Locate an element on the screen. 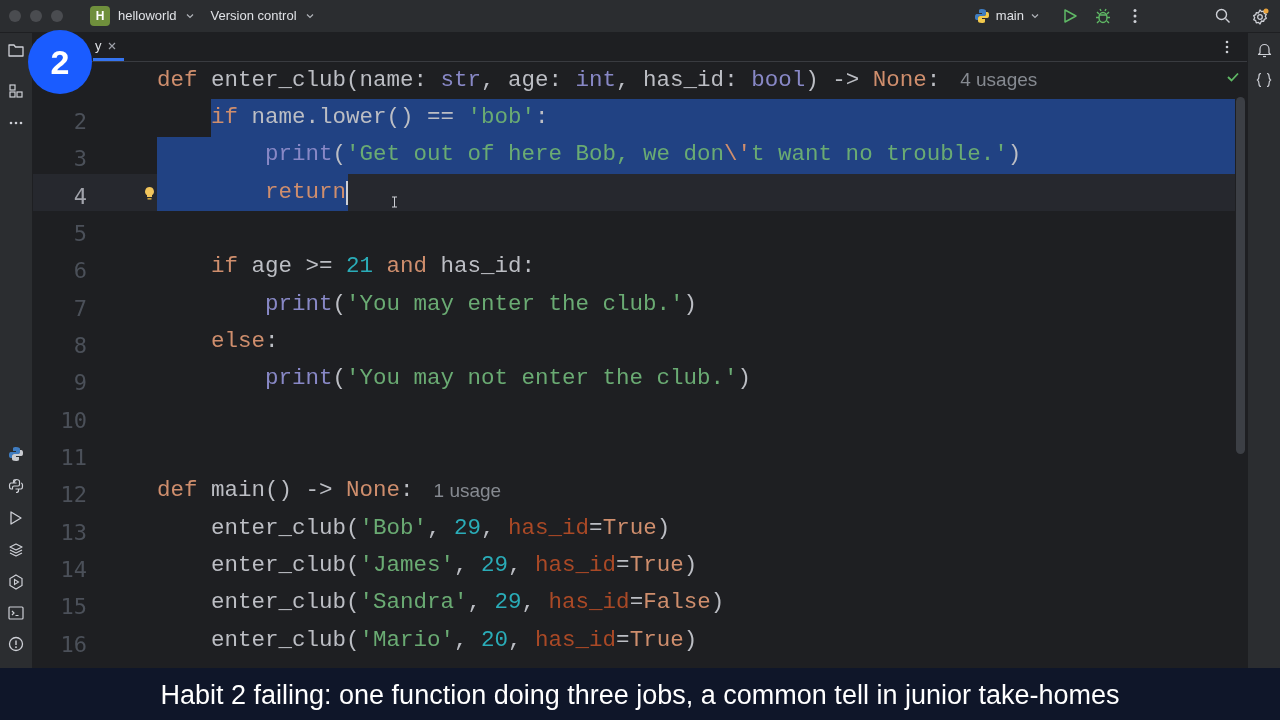 This screenshot has width=1280, height=720. code-line: def main() -> None: is located at coordinates (285, 491).